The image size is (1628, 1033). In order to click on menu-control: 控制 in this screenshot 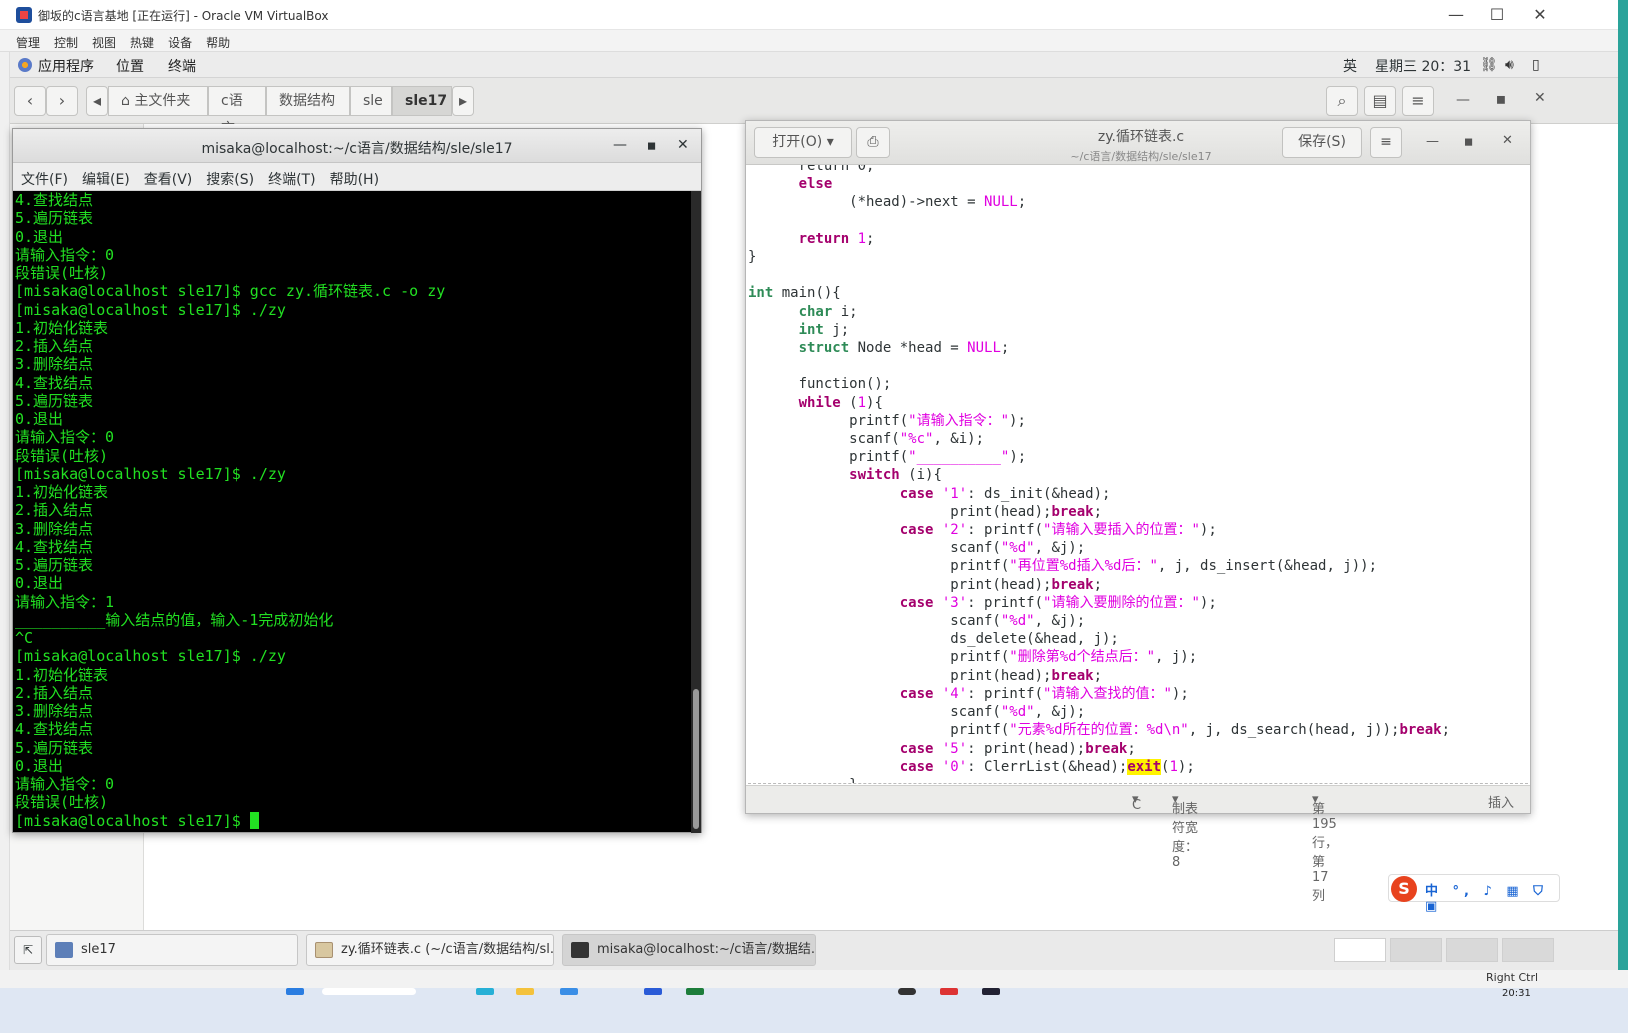, I will do `click(66, 42)`.